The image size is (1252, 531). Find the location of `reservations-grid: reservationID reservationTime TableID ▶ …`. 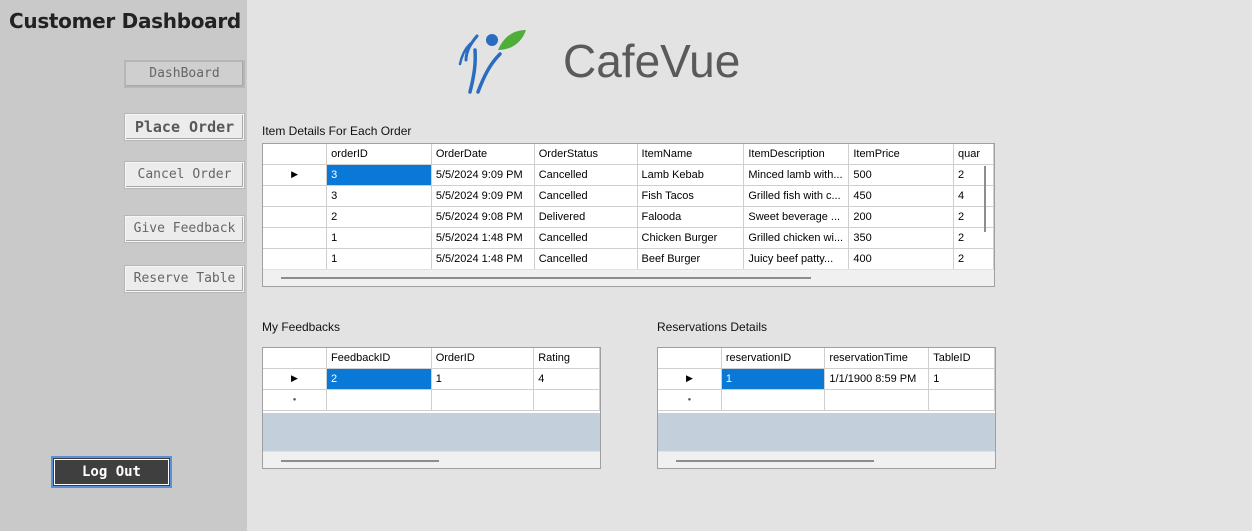

reservations-grid: reservationID reservationTime TableID ▶ … is located at coordinates (826, 408).